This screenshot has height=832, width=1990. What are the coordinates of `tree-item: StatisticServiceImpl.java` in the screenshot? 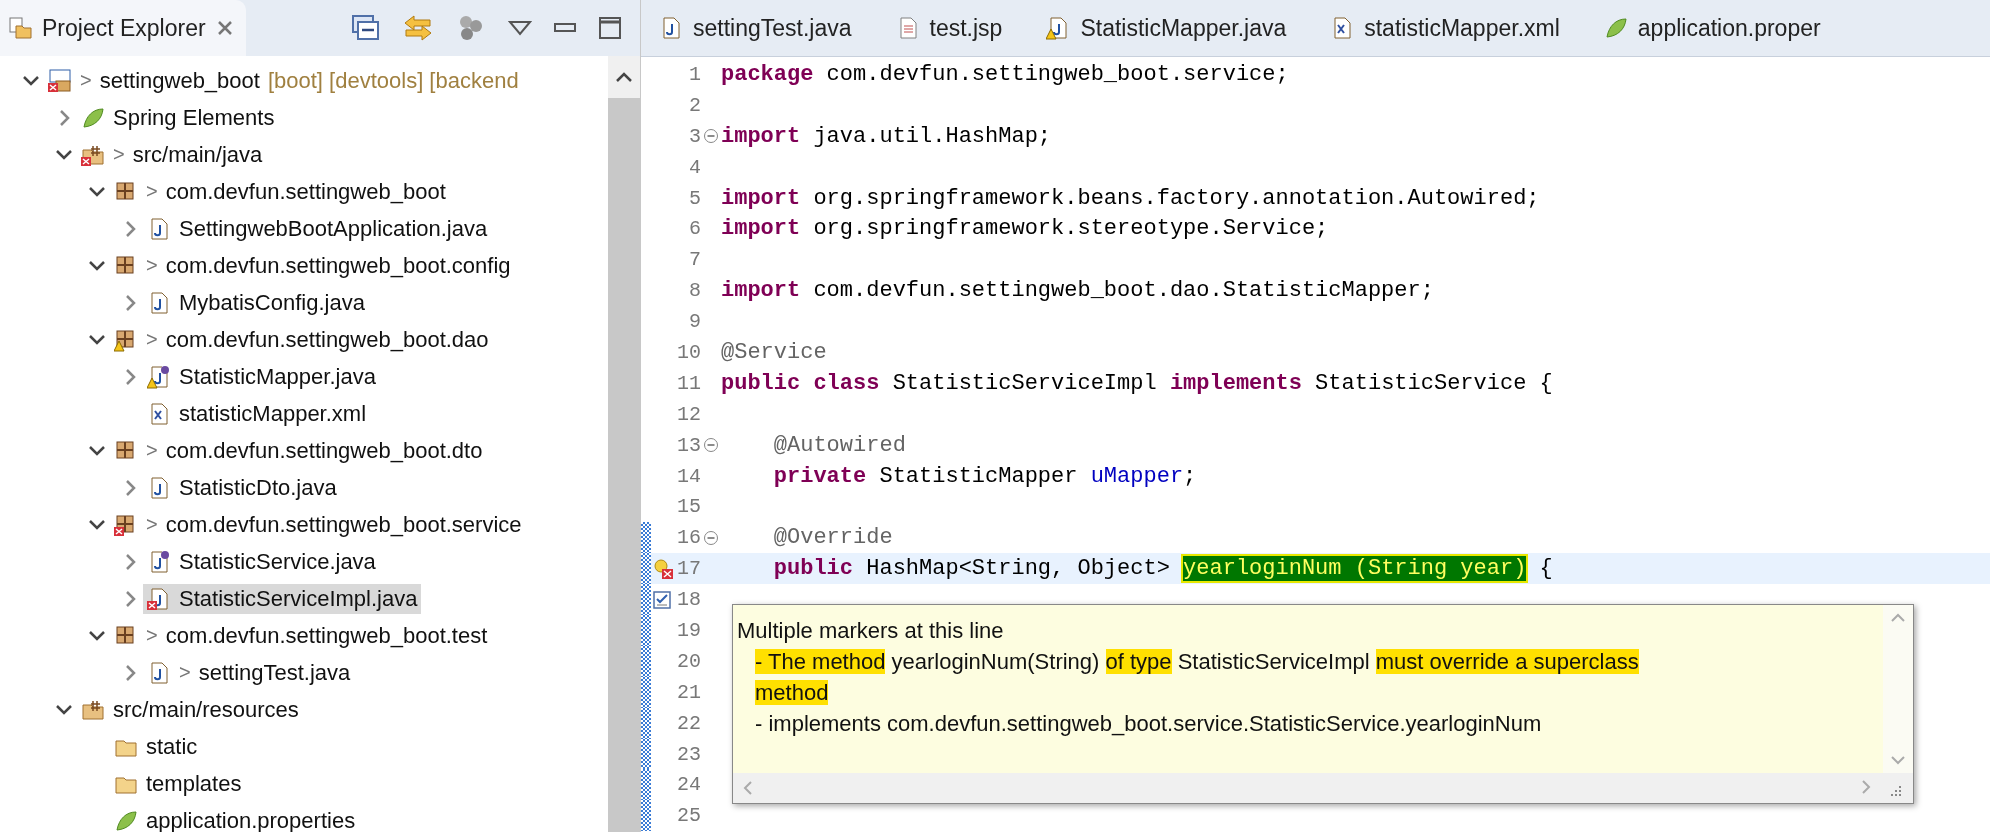 It's located at (282, 598).